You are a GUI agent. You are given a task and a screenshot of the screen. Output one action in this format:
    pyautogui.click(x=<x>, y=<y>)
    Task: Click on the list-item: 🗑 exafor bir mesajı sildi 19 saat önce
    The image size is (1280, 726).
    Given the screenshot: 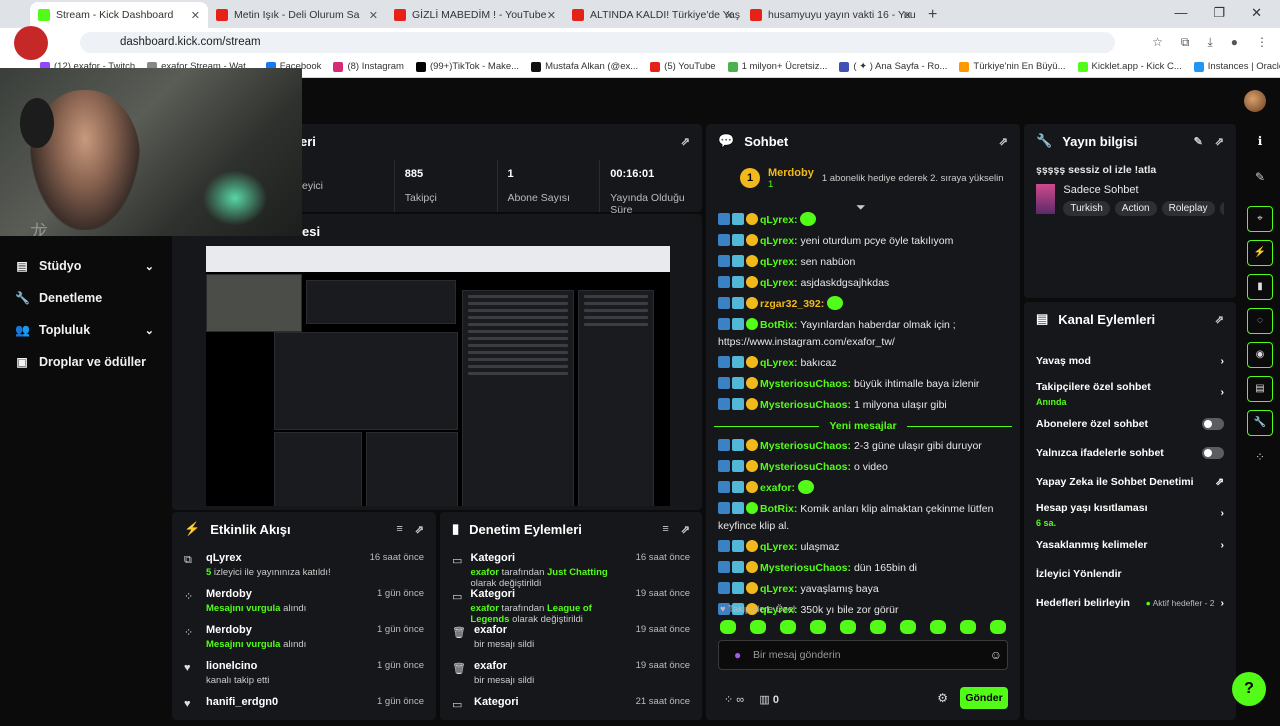 What is the action you would take?
    pyautogui.click(x=571, y=672)
    